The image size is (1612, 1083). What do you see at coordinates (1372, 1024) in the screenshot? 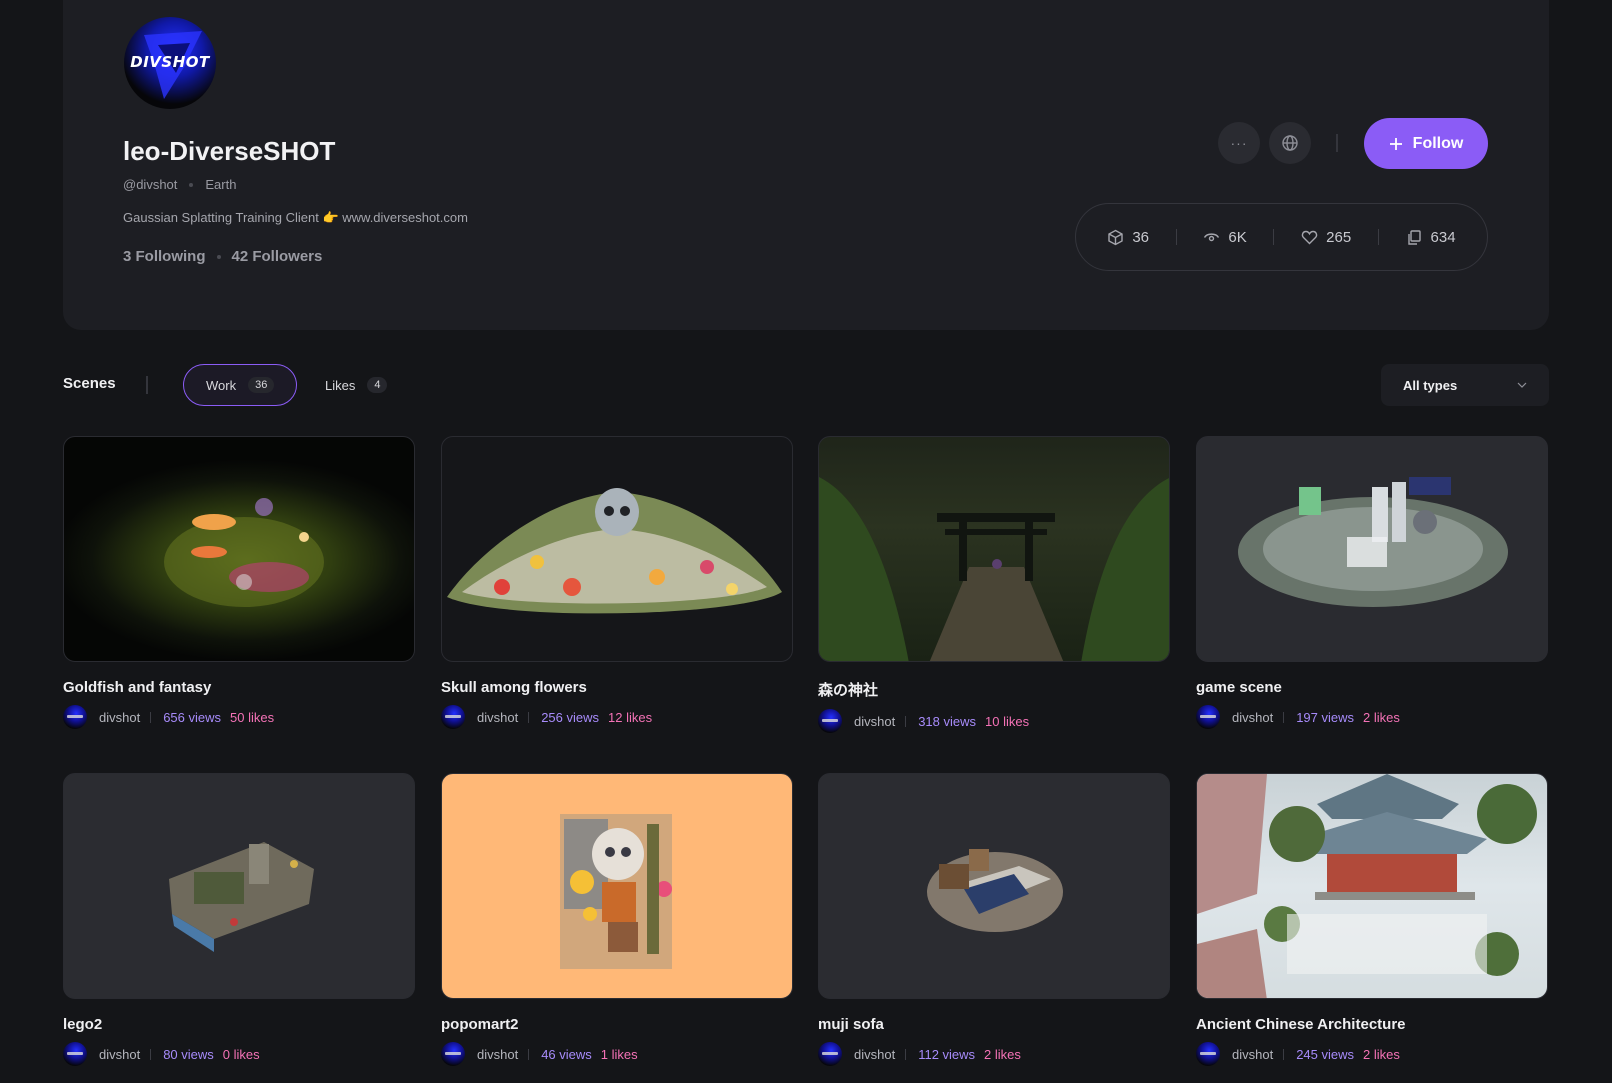
I see `scene-title: Ancient Chinese Architecture` at bounding box center [1372, 1024].